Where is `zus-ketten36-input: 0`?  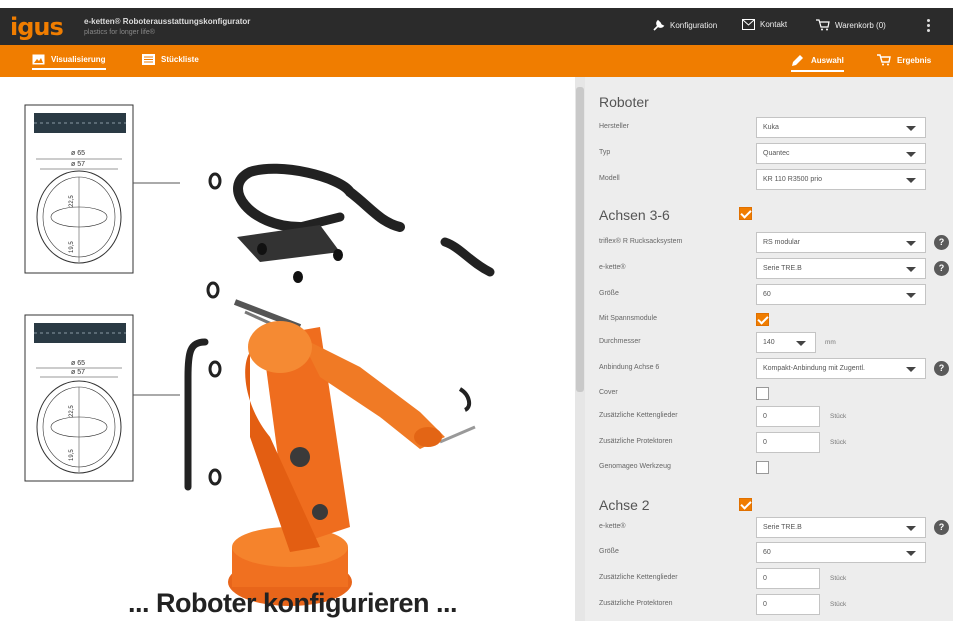
zus-ketten36-input: 0 is located at coordinates (788, 416).